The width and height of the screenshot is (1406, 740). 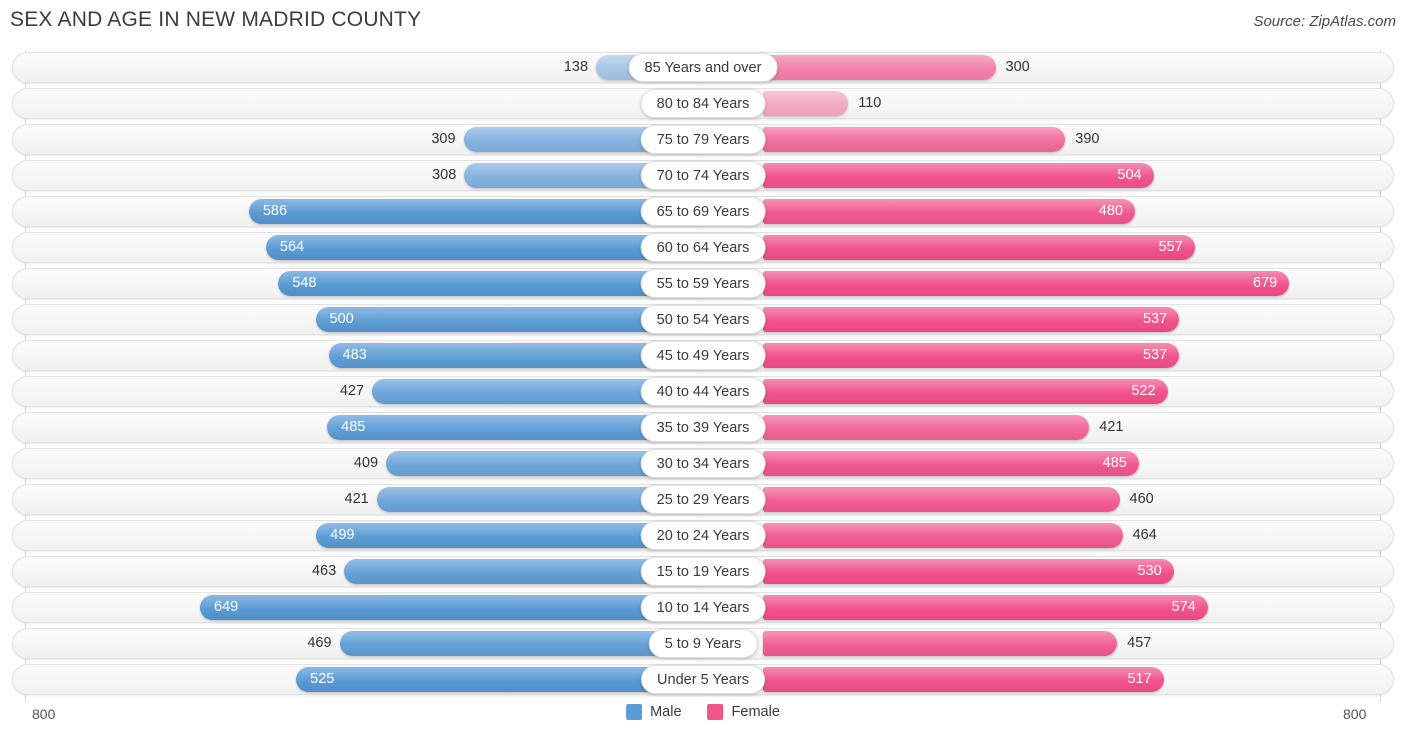 I want to click on table-row: 469 457 5 to 9 Years, so click(x=703, y=643).